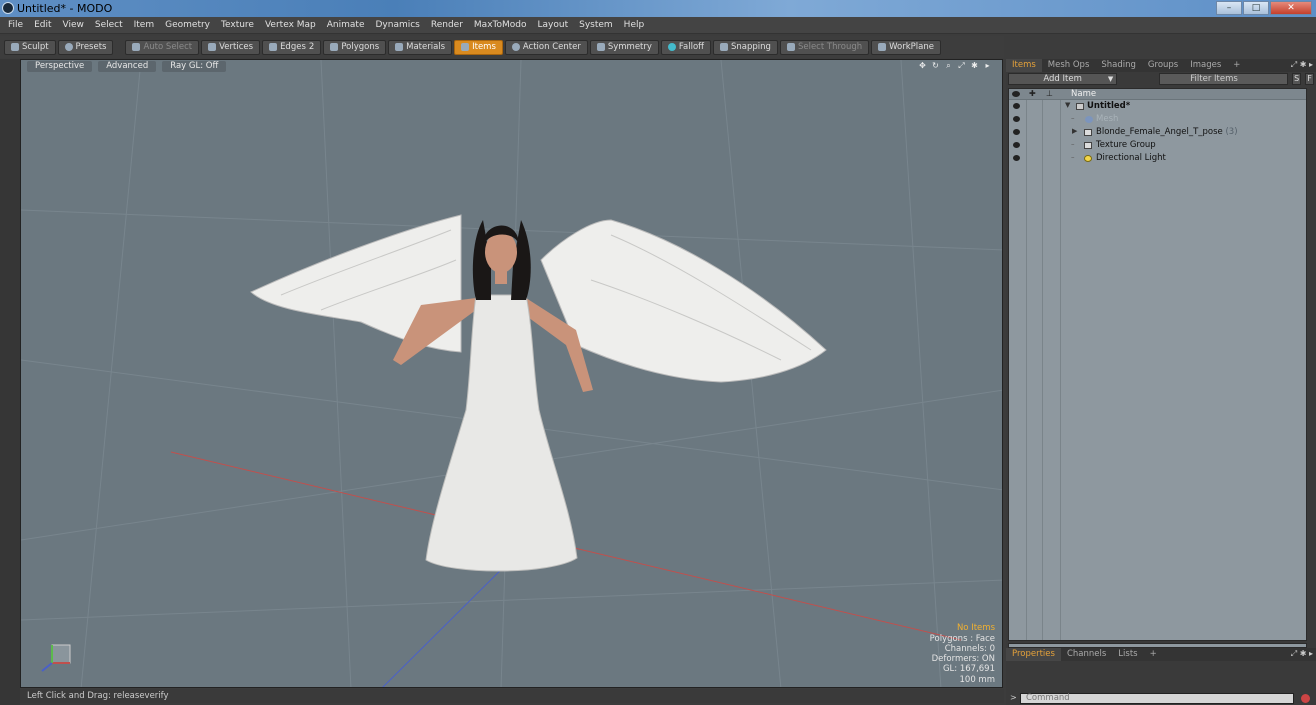 This screenshot has height=705, width=1316. Describe the element at coordinates (1297, 79) in the screenshot. I see `s-button: S` at that location.